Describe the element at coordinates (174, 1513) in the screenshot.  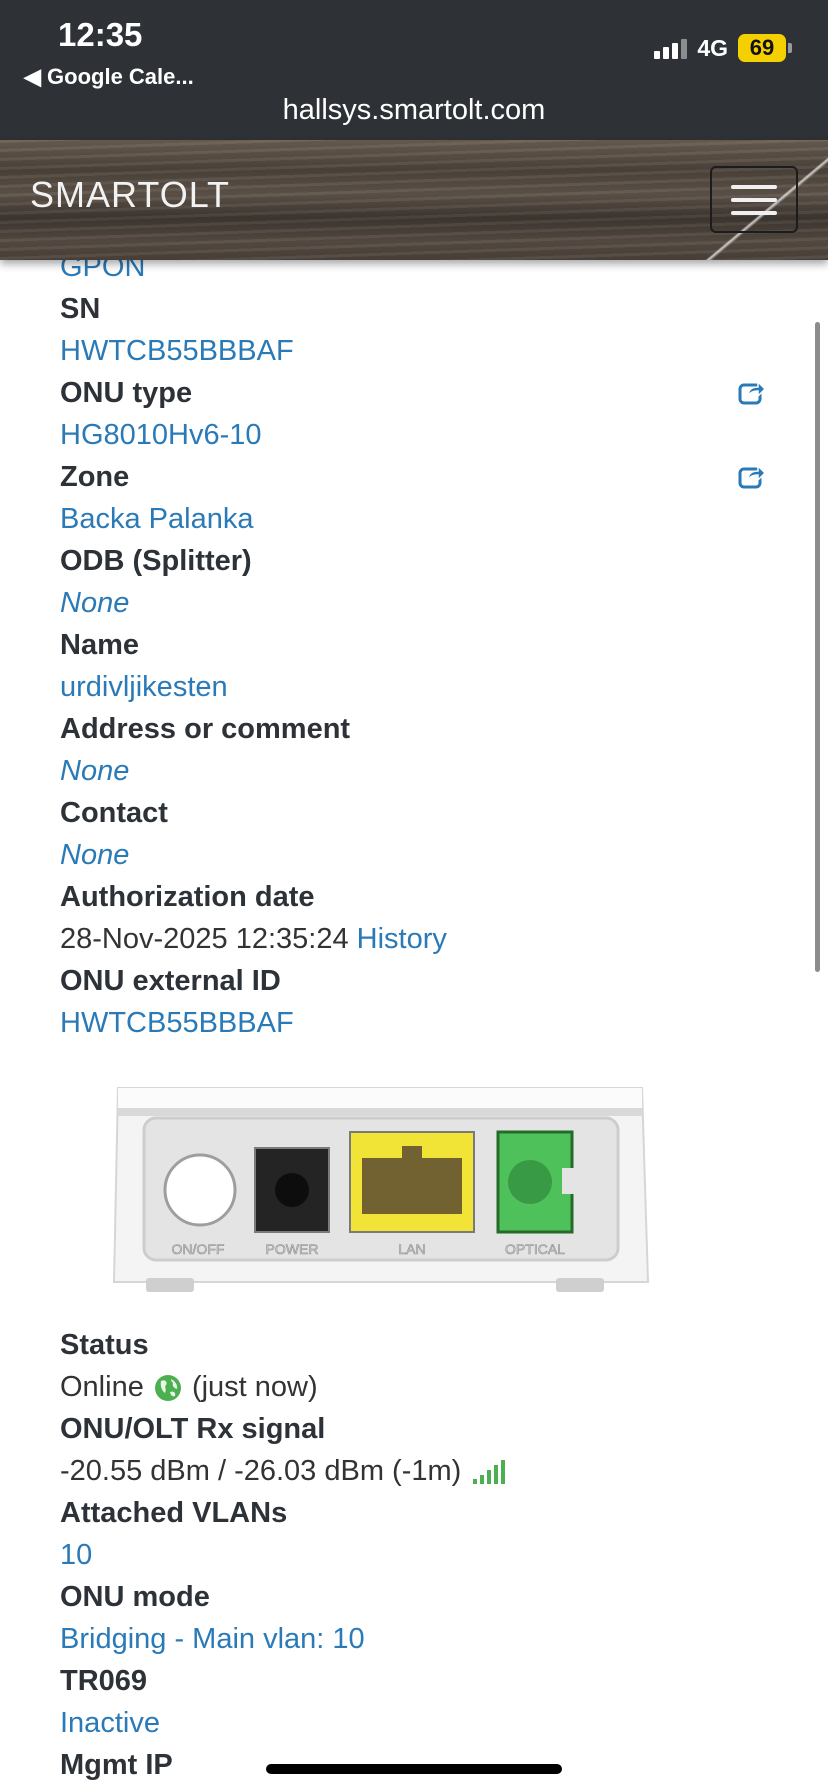
I see `vlans-label: Attached VLANs` at that location.